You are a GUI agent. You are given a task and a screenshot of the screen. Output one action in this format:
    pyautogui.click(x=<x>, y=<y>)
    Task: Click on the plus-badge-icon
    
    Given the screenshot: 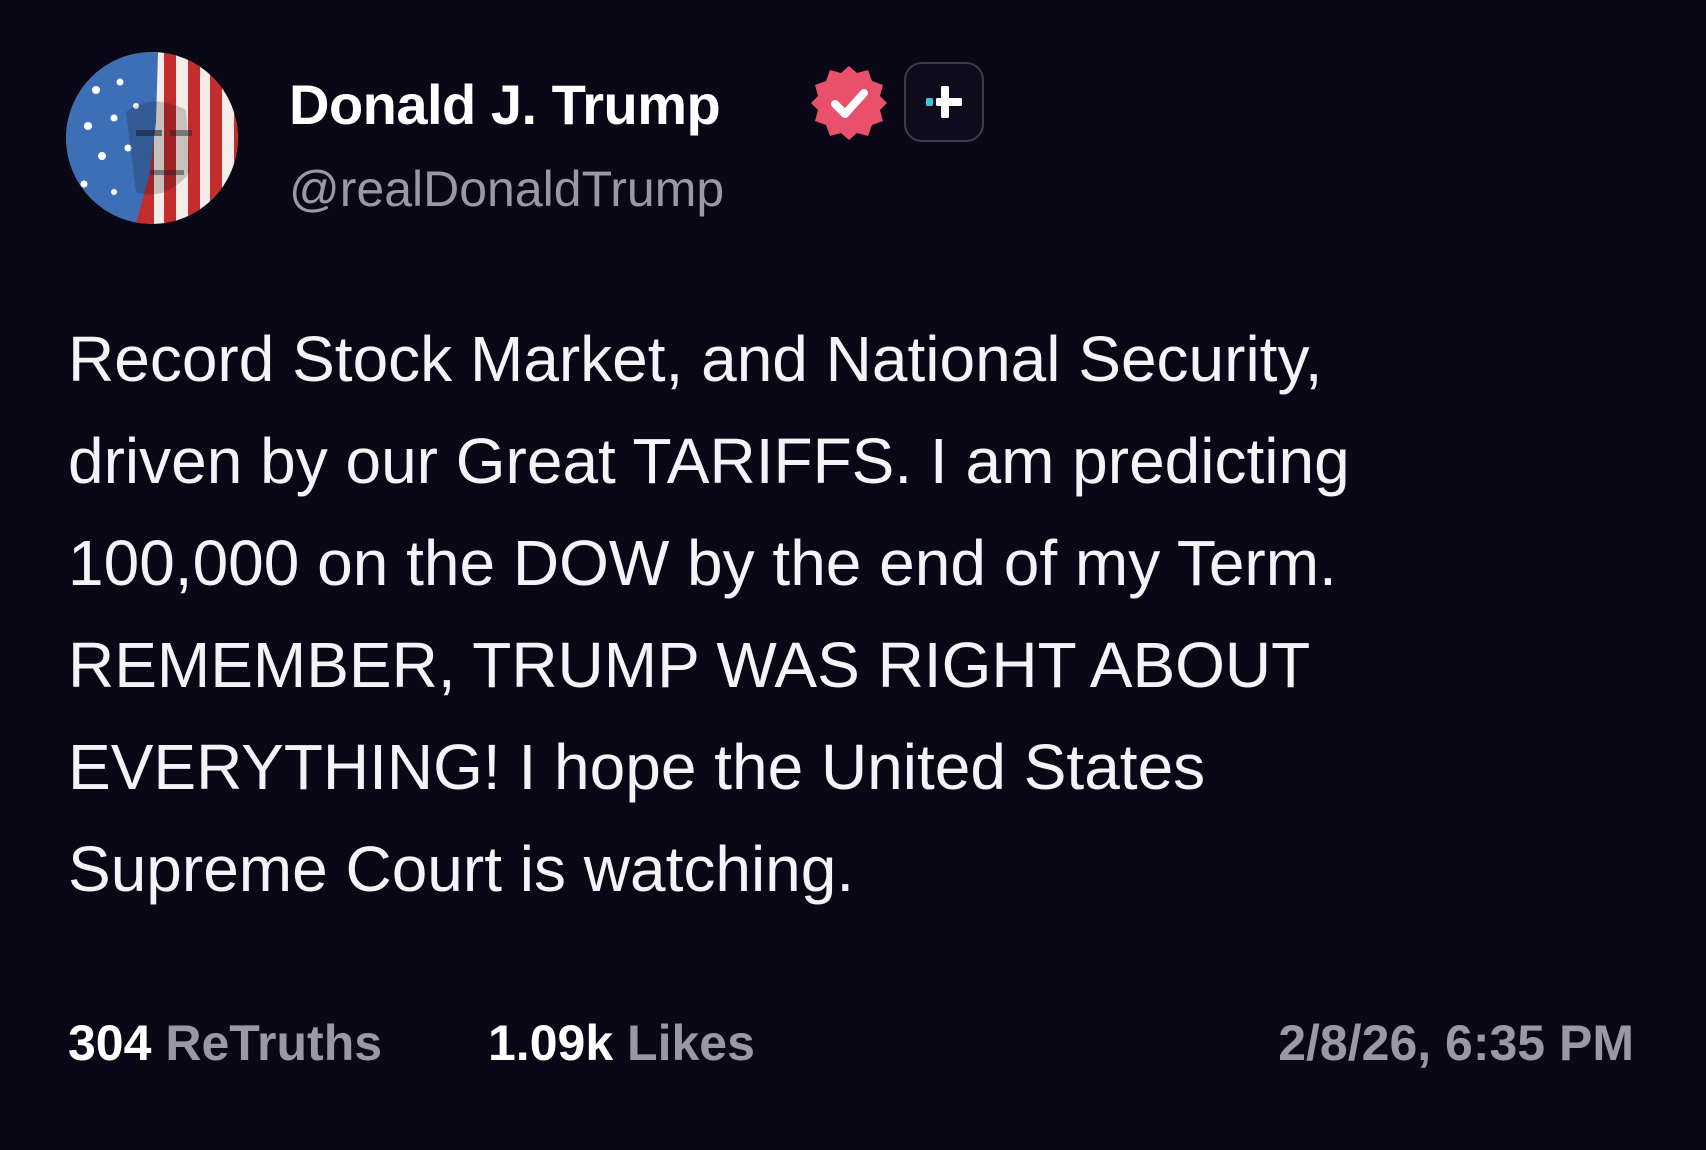 What is the action you would take?
    pyautogui.click(x=944, y=102)
    